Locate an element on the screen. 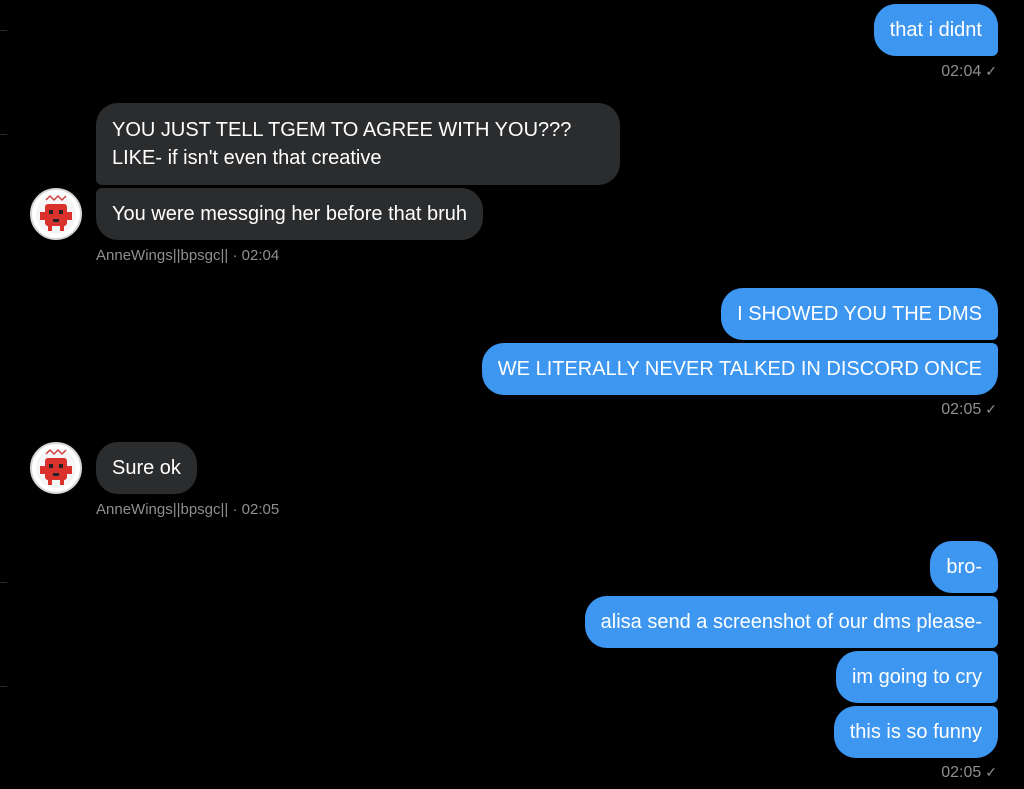  message-text: that i didnt is located at coordinates (935, 30).